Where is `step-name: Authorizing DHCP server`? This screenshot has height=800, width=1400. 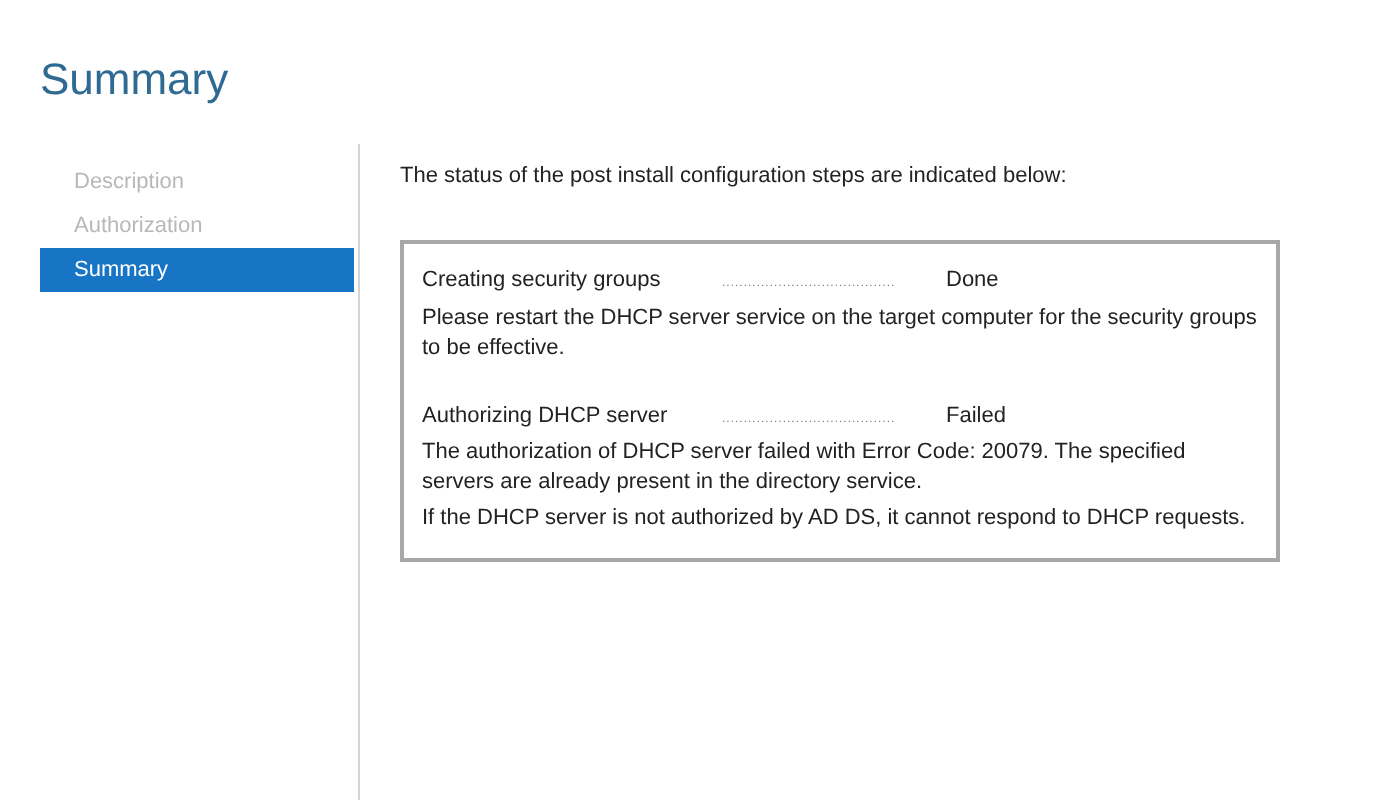 step-name: Authorizing DHCP server is located at coordinates (546, 416).